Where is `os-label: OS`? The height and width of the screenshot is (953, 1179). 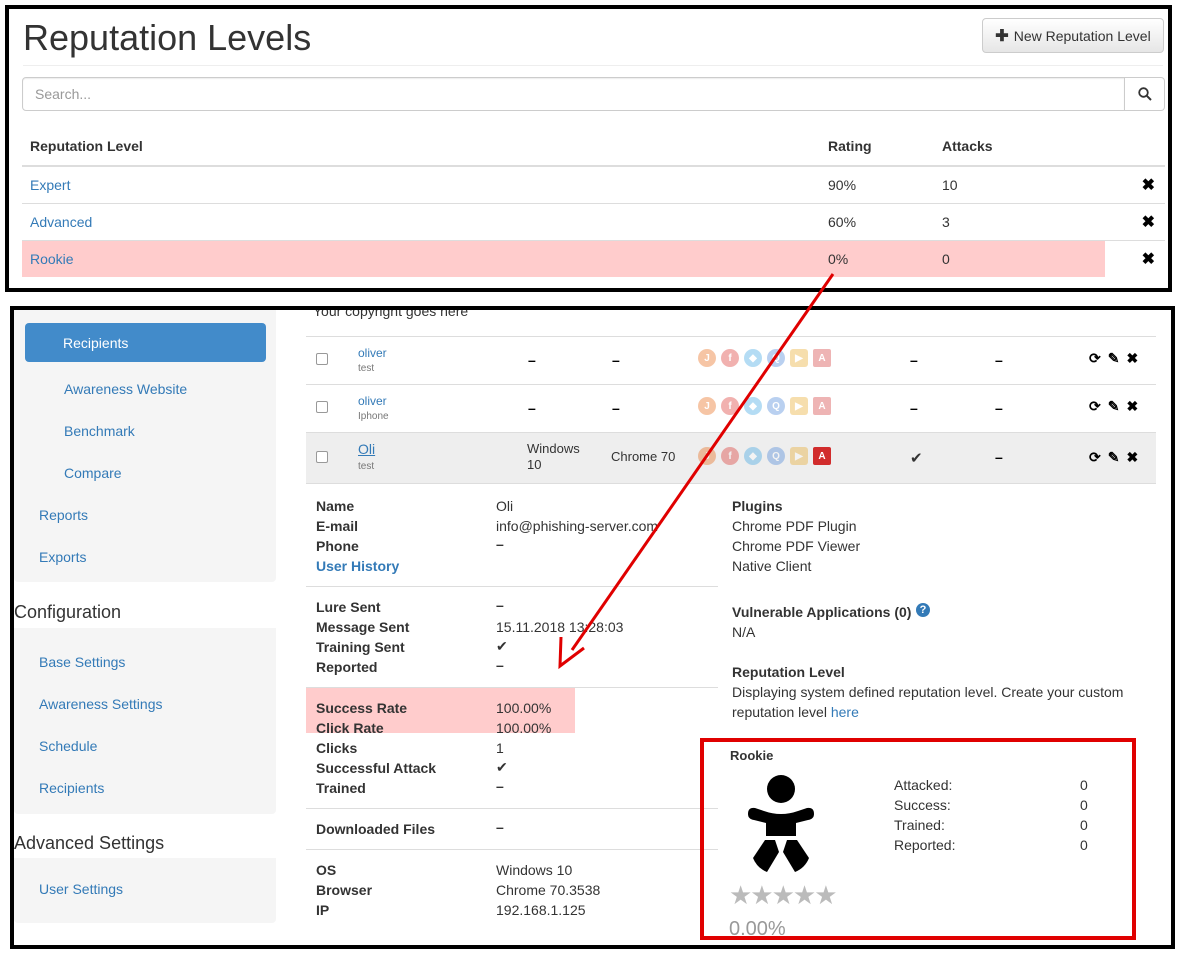 os-label: OS is located at coordinates (326, 870).